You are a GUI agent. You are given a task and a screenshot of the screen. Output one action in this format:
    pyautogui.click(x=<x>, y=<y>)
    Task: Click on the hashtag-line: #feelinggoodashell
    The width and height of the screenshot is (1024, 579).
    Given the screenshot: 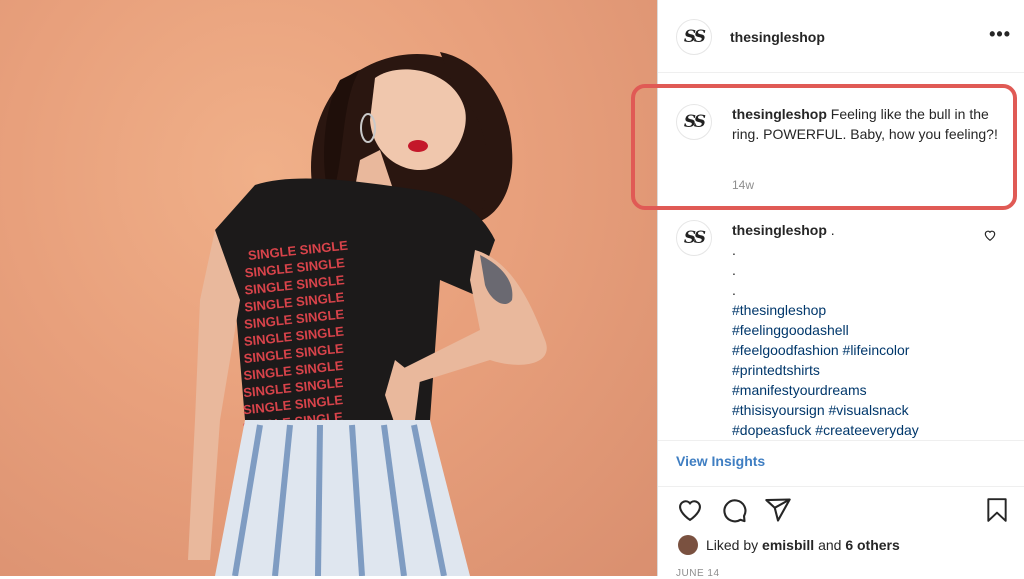 What is the action you would take?
    pyautogui.click(x=862, y=330)
    